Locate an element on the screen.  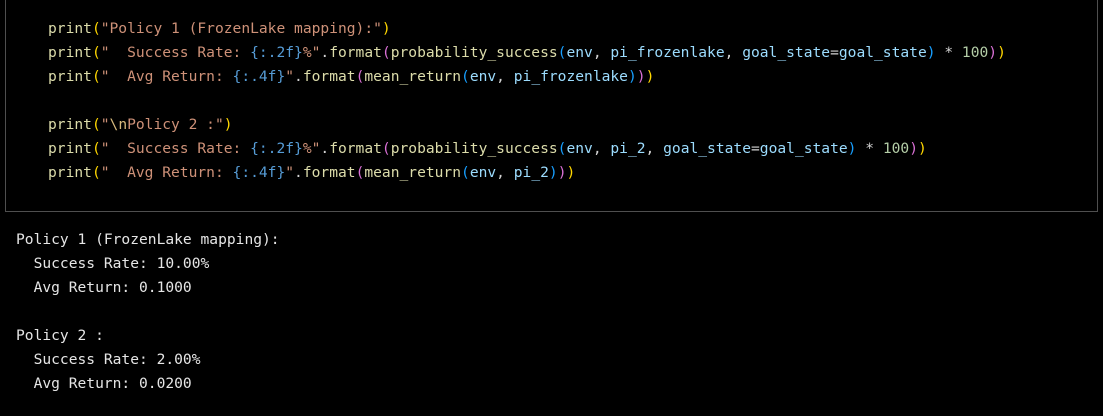
code-line-1: print("Policy 1 (FrozenLake mapping):") is located at coordinates (219, 29).